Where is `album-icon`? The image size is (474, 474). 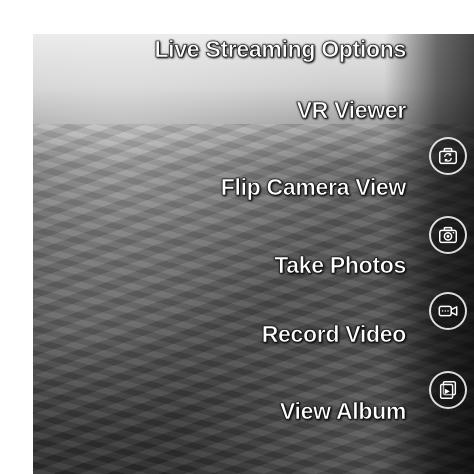
album-icon is located at coordinates (448, 390).